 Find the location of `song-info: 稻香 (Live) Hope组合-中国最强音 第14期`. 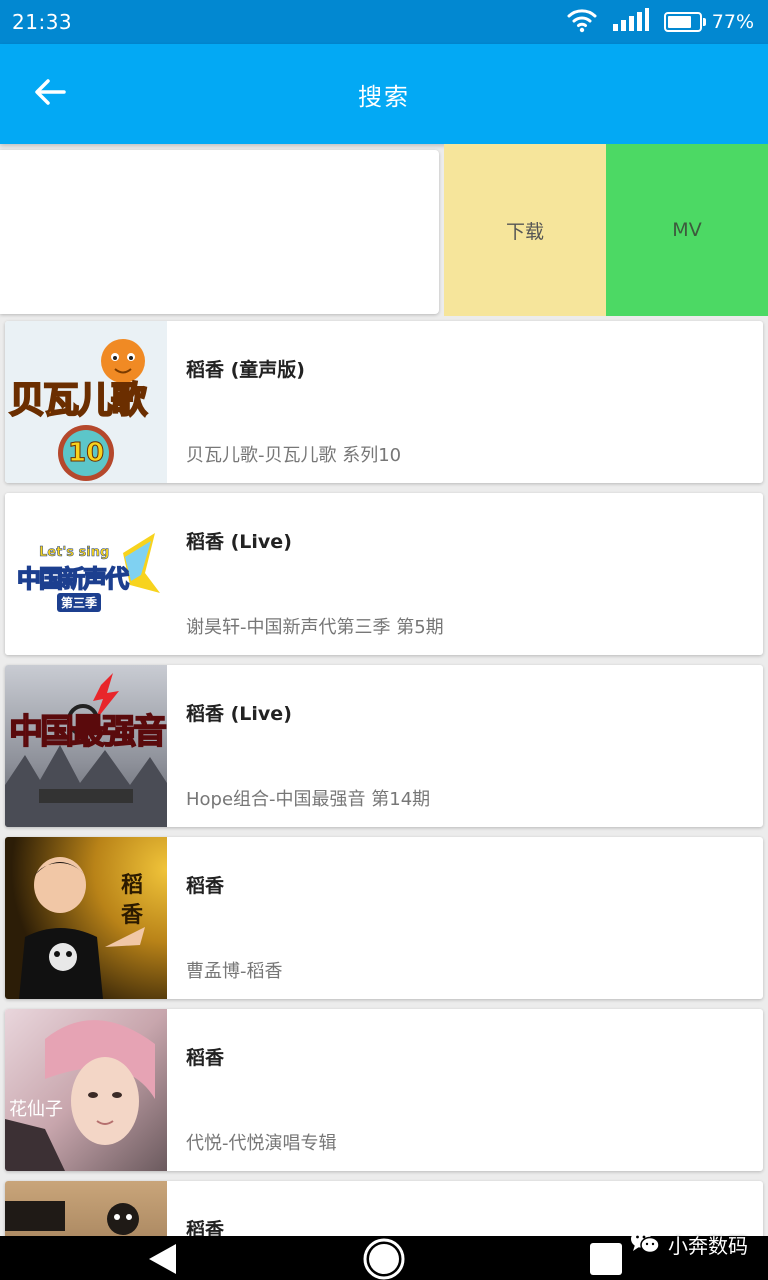

song-info: 稻香 (Live) Hope组合-中国最强音 第14期 is located at coordinates (465, 746).